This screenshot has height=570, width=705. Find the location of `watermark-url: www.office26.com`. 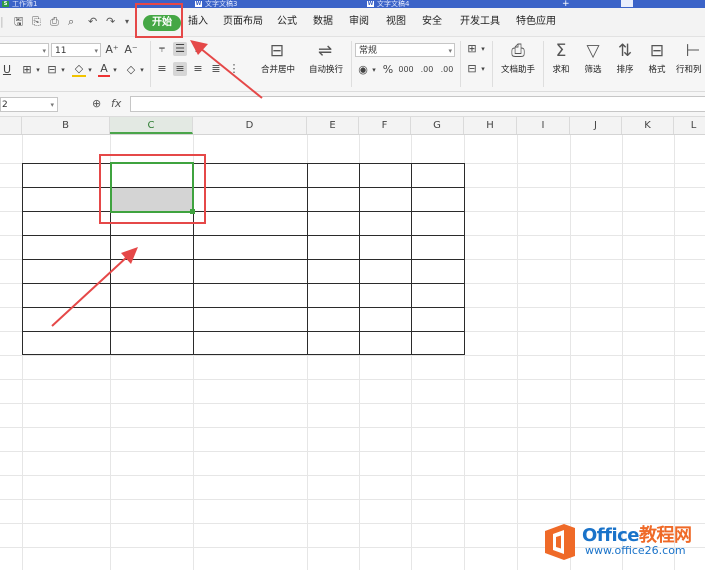

watermark-url: www.office26.com is located at coordinates (635, 550).